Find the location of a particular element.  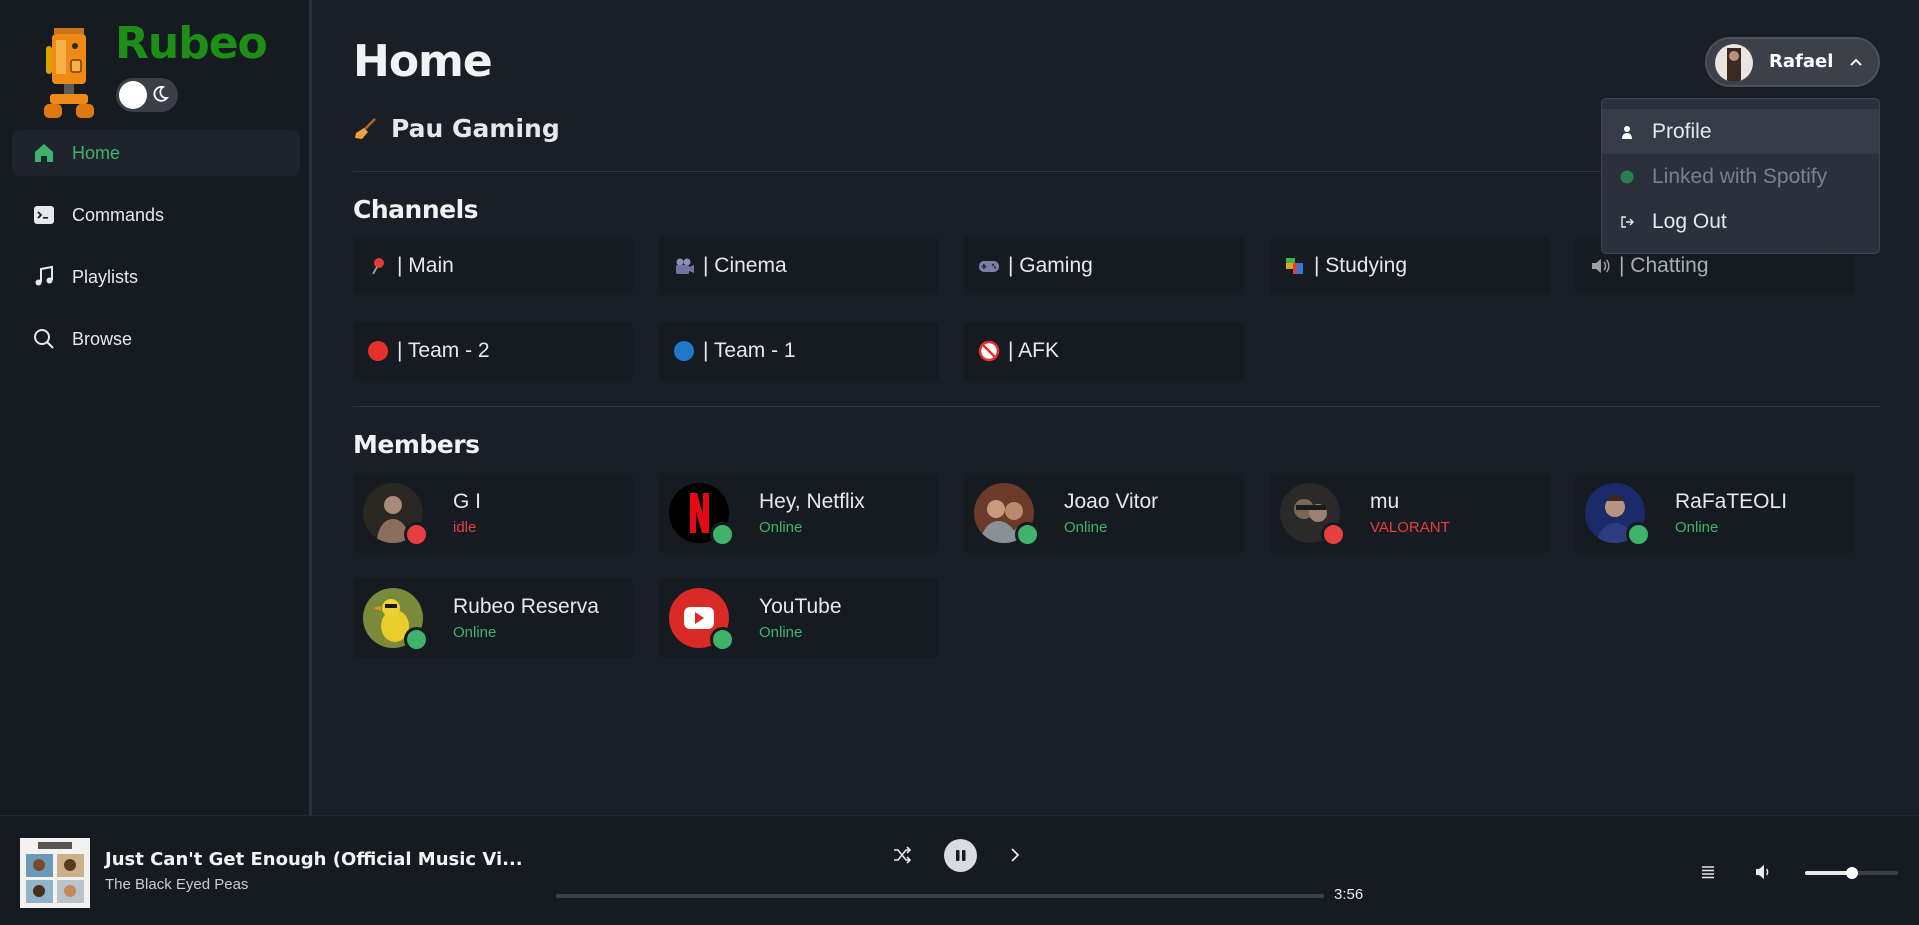

logo-area: Rubeo is located at coordinates (170, 68).